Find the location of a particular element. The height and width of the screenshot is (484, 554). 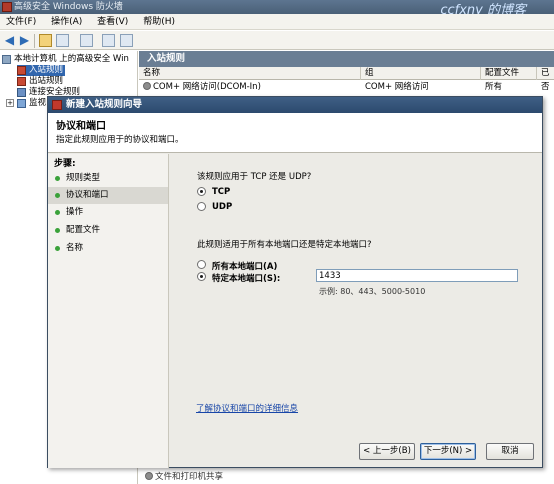

properties-icon is located at coordinates (126, 40).